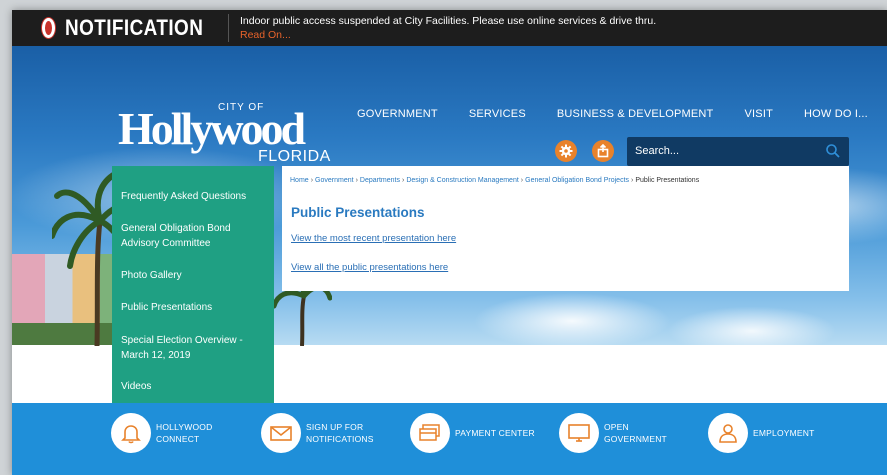 This screenshot has height=475, width=887. I want to click on gear-icon, so click(566, 151).